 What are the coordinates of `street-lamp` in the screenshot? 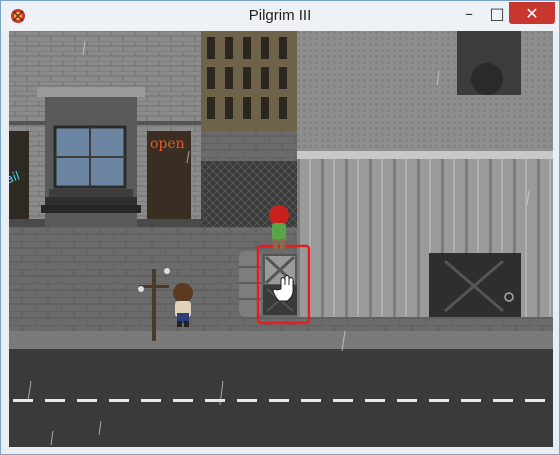 It's located at (154, 305).